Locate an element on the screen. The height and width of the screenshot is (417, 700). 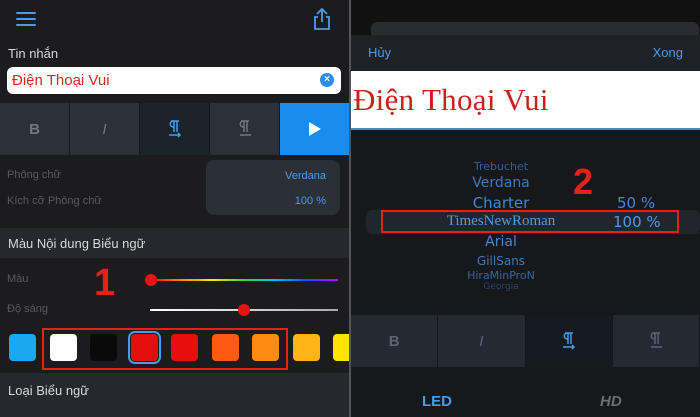
message-label: Tin nhắn is located at coordinates (33, 53).